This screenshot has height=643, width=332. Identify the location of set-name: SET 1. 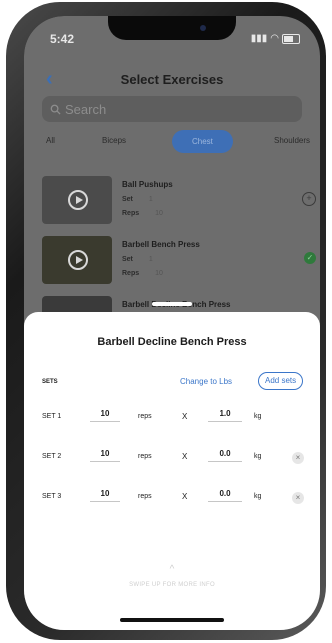
(52, 416).